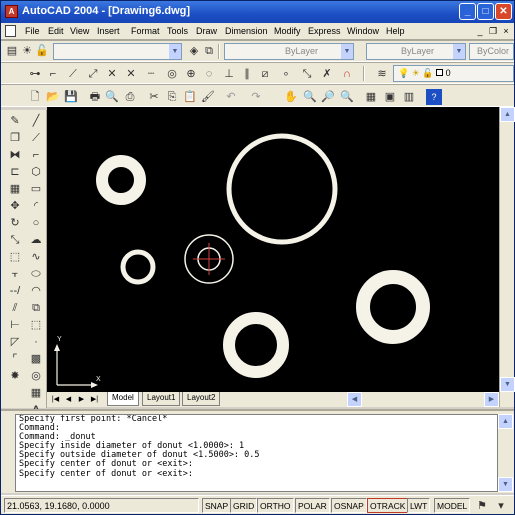  I want to click on osnap-toggle: OSNAP, so click(349, 505).